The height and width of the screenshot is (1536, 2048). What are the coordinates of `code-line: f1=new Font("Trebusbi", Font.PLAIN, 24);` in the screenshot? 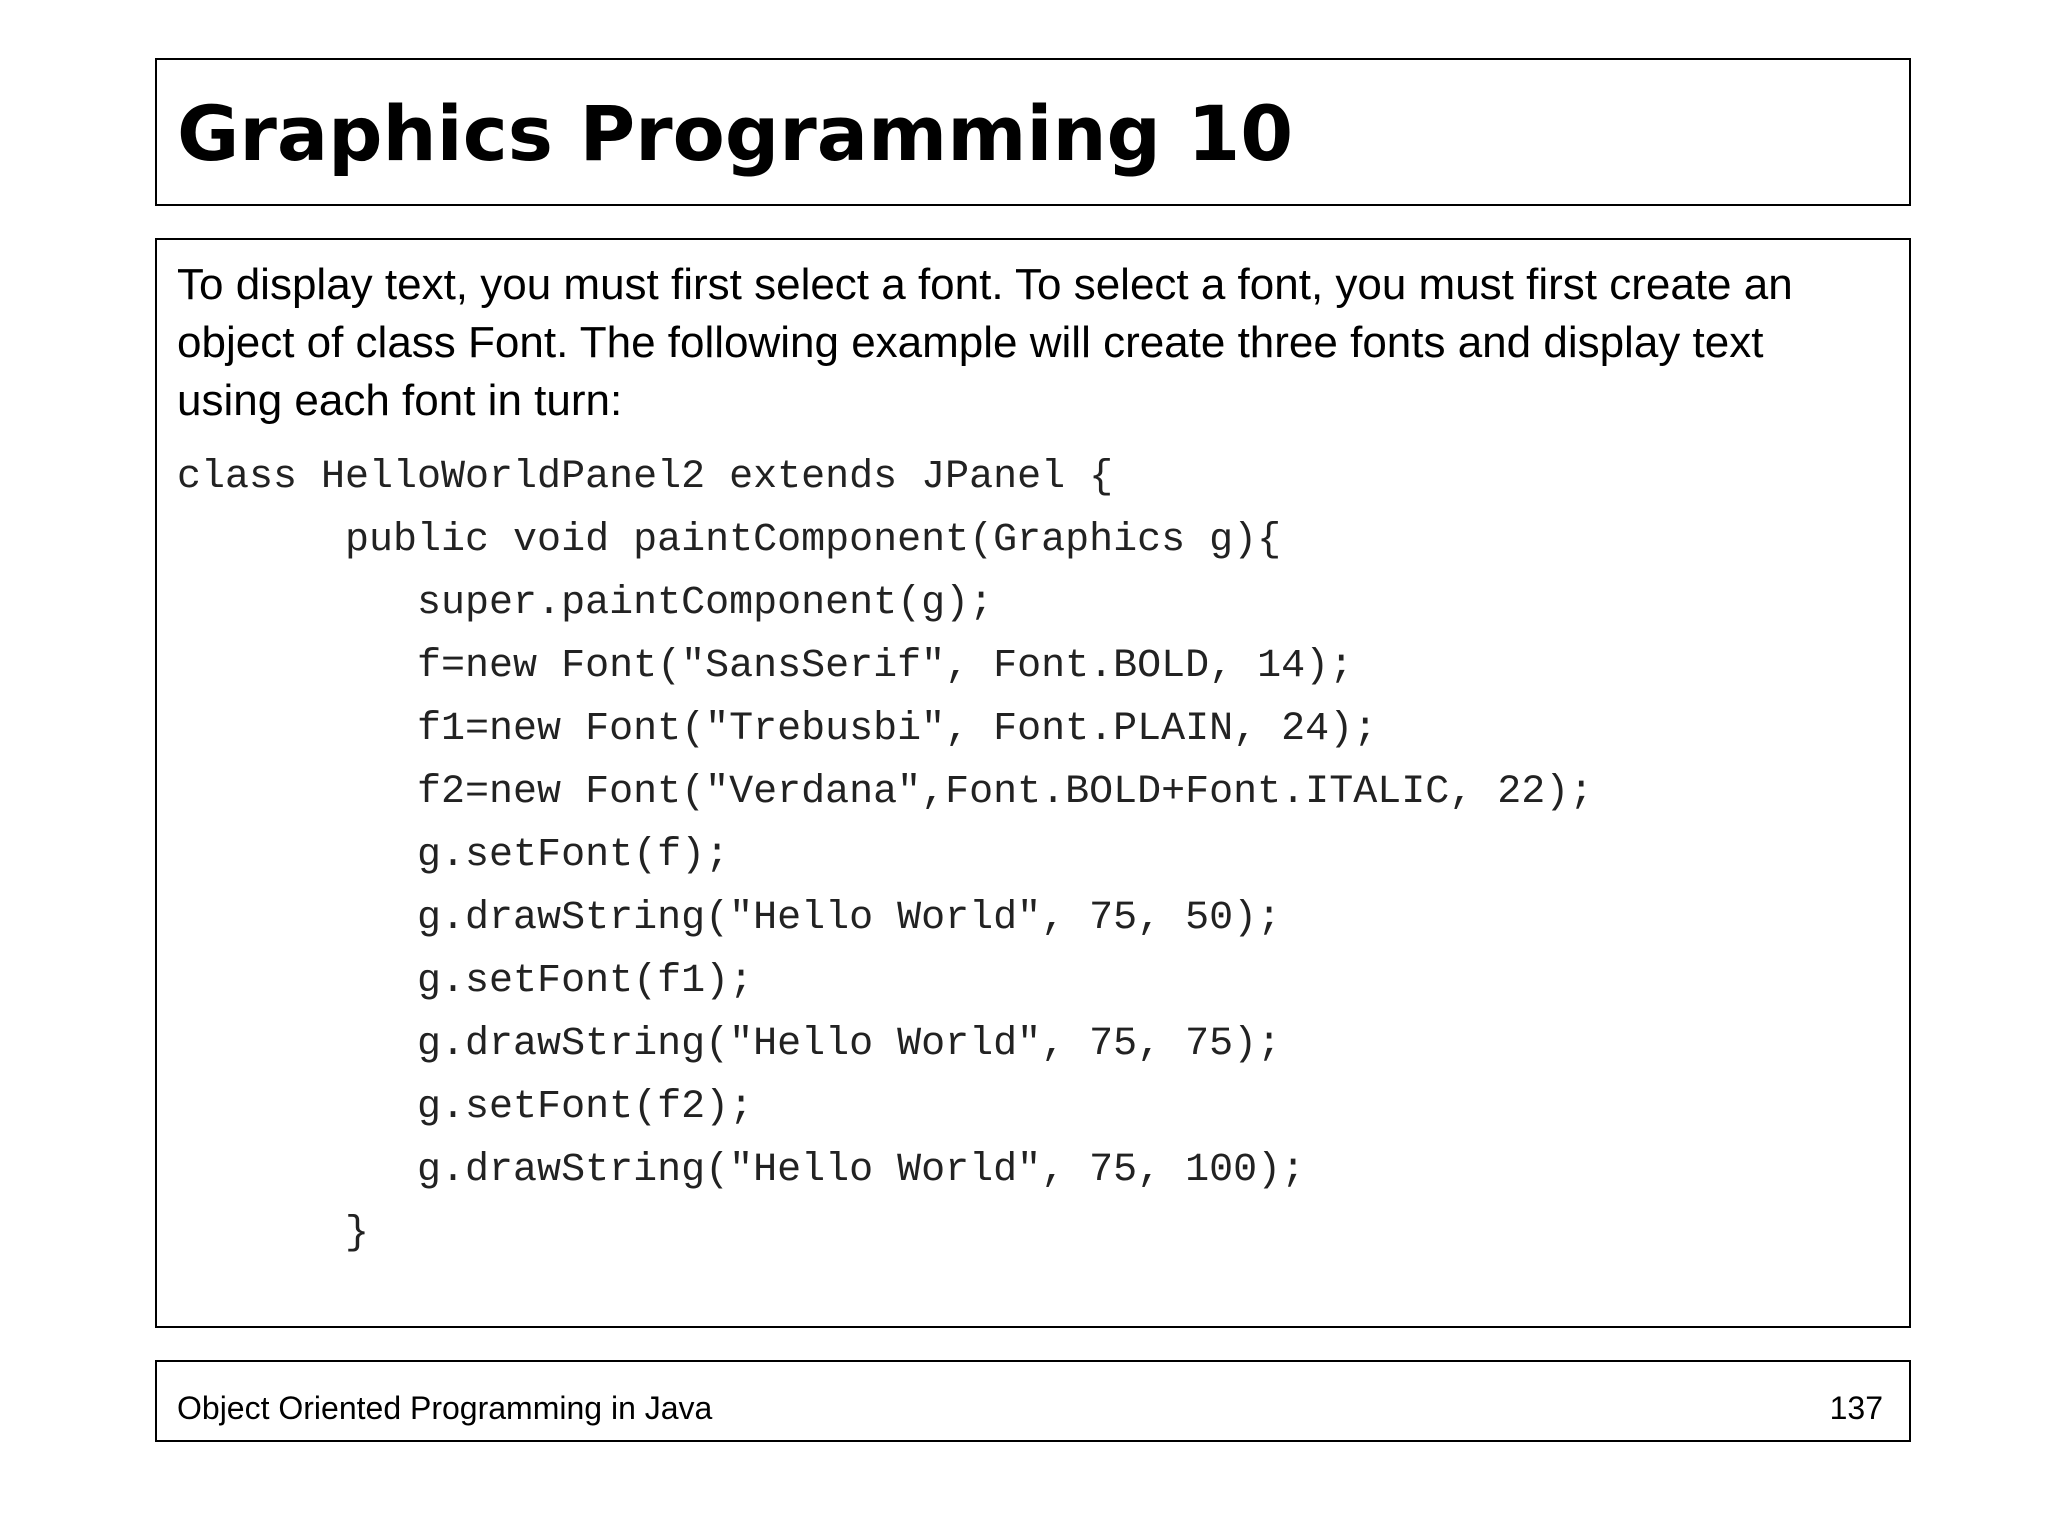 It's located at (777, 729).